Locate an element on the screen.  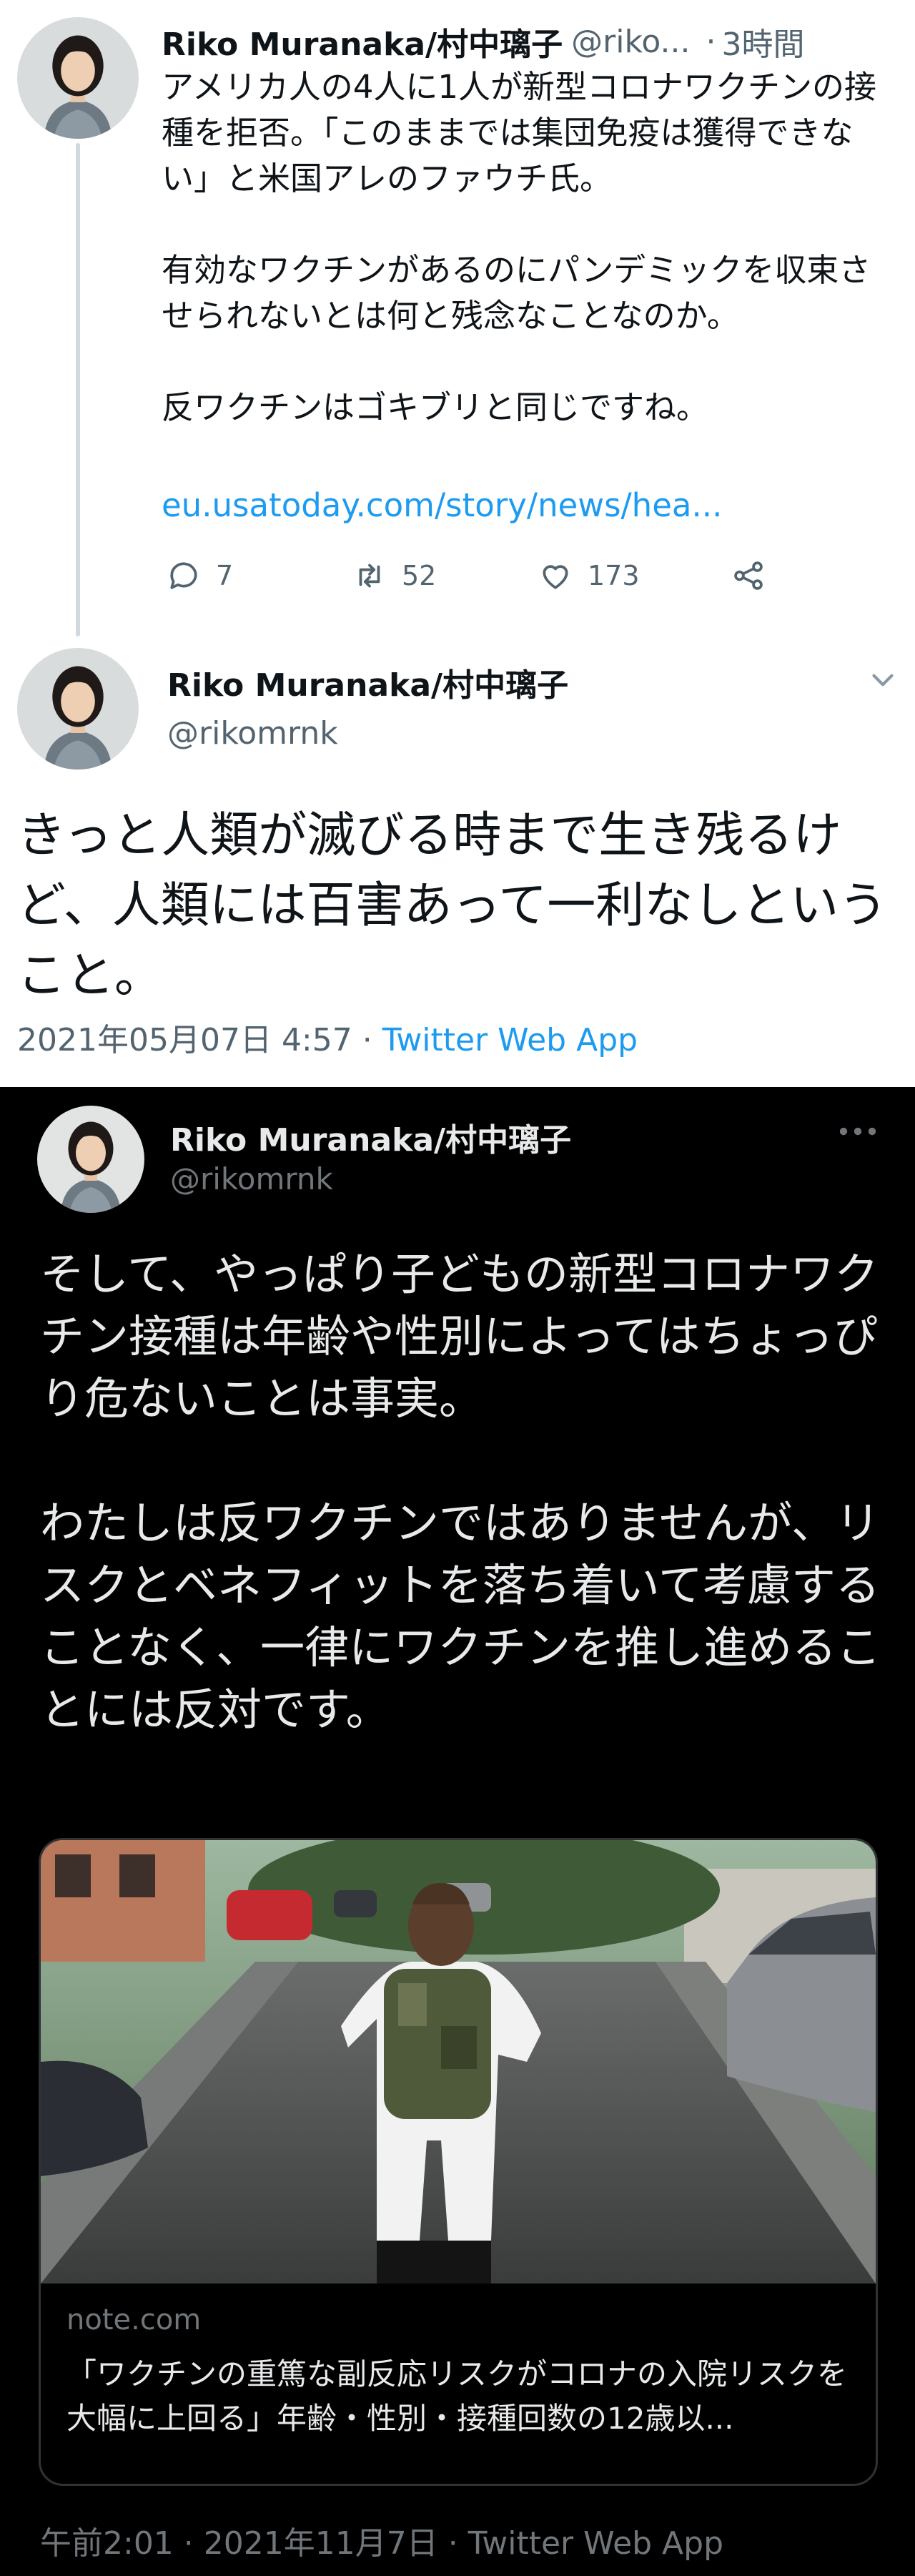
link-card-domain: note.com is located at coordinates (134, 2320).